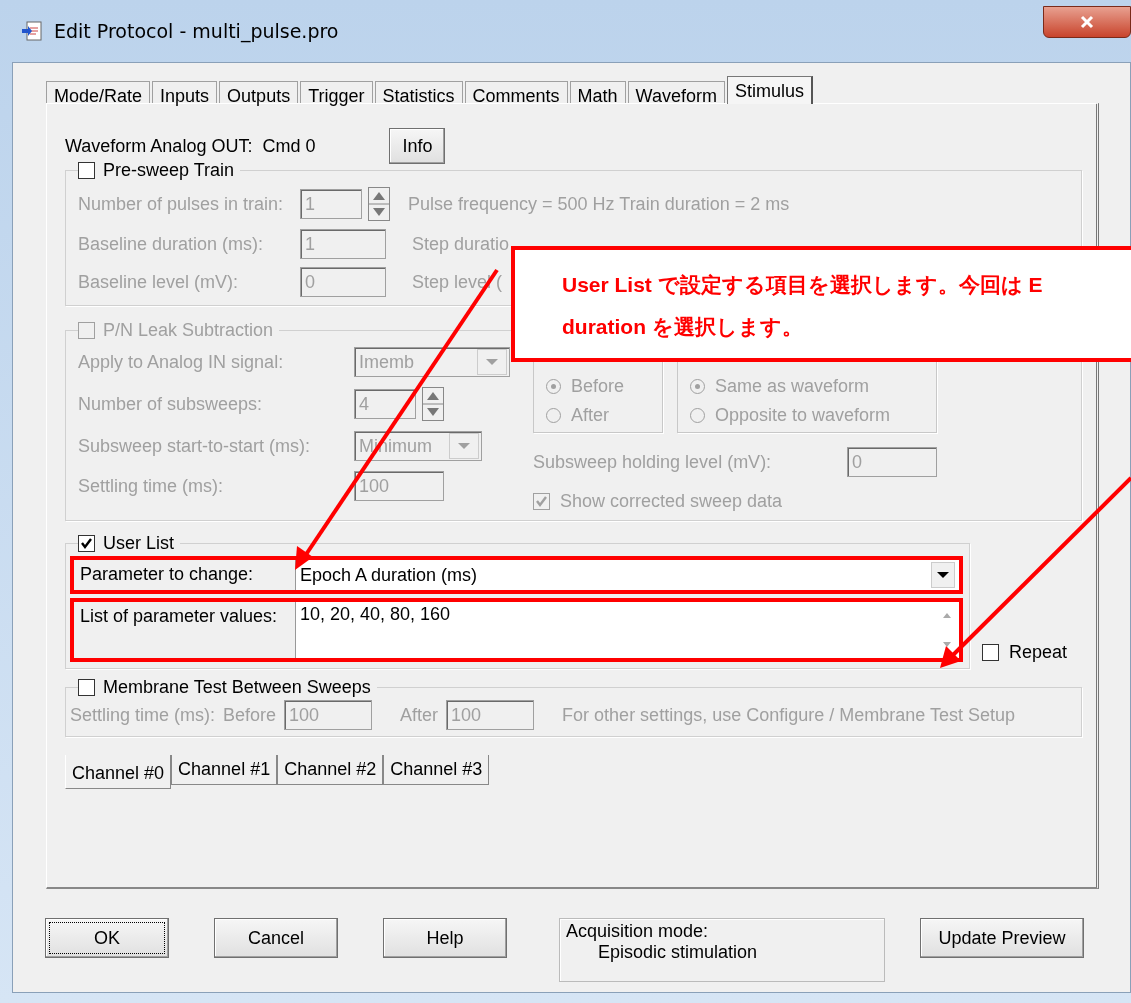 The height and width of the screenshot is (1003, 1131). I want to click on field-label: Opposite to waveform, so click(803, 415).